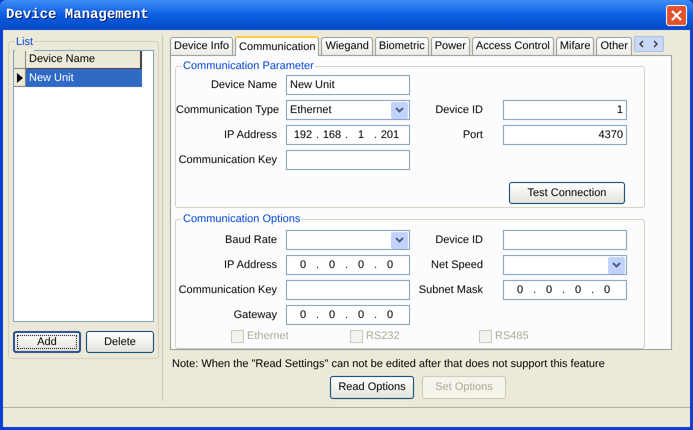  I want to click on checkbox-label: RS232, so click(383, 336).